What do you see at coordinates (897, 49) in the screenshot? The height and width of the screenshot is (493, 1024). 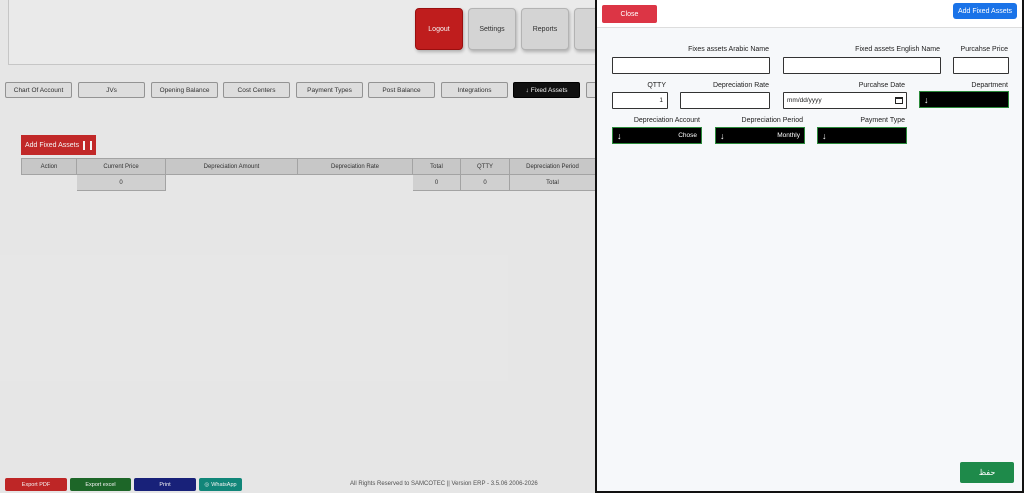 I see `english-name-label: Fixed assets English Name` at bounding box center [897, 49].